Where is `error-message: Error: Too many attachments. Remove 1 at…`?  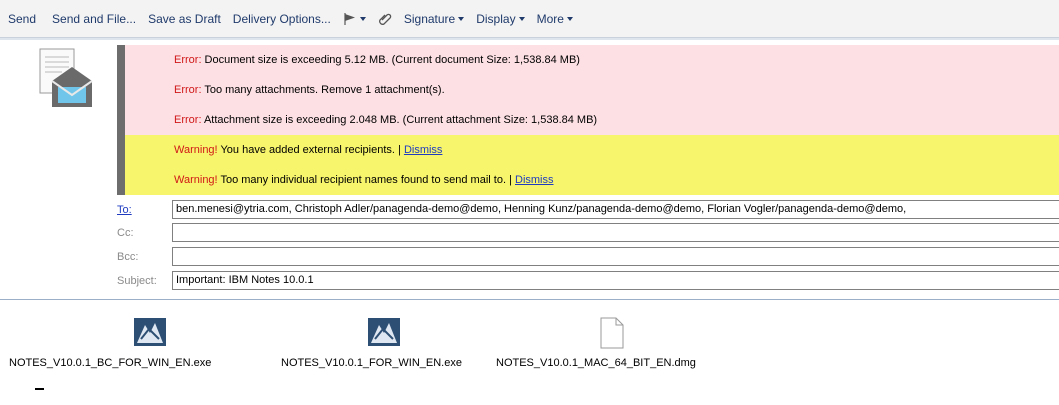
error-message: Error: Too many attachments. Remove 1 at… is located at coordinates (592, 90).